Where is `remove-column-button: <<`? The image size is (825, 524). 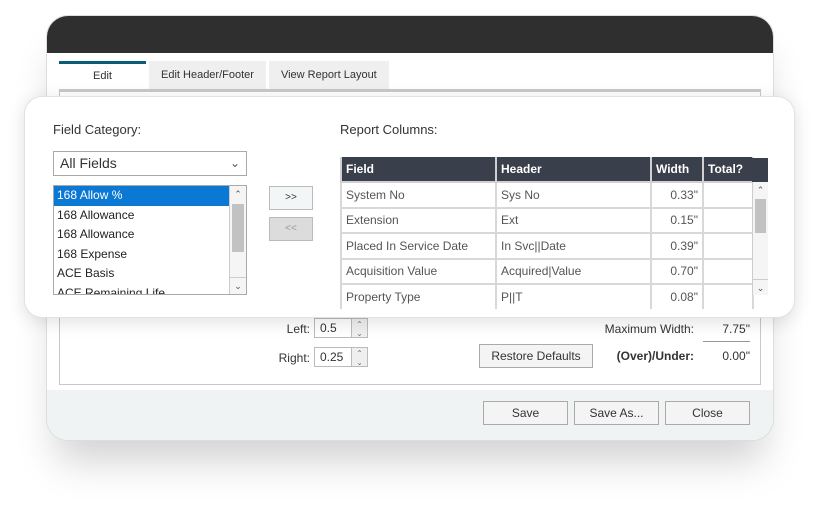
remove-column-button: << is located at coordinates (291, 229).